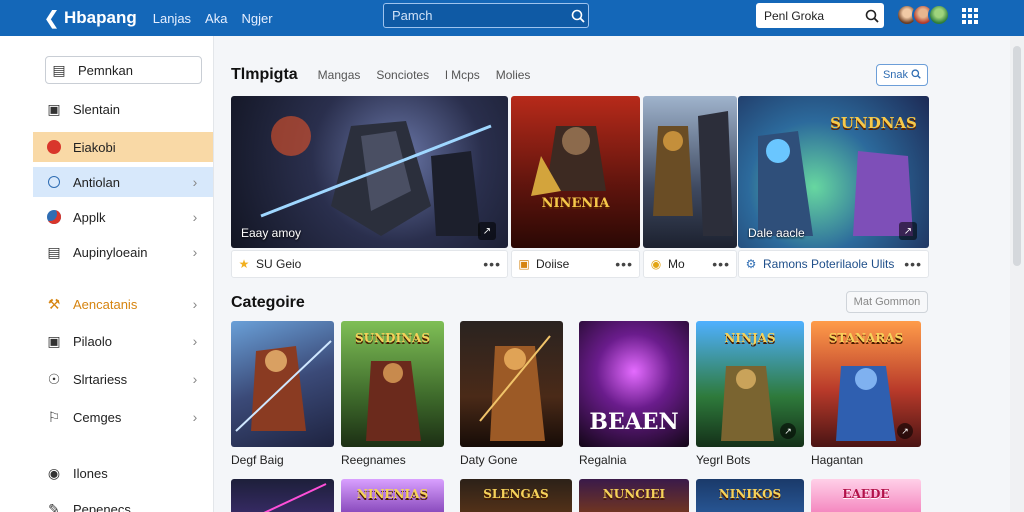 This screenshot has width=1024, height=512. What do you see at coordinates (690, 172) in the screenshot?
I see `featured-card` at bounding box center [690, 172].